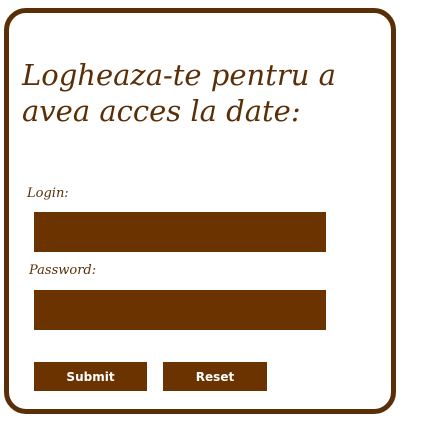 Image resolution: width=421 pixels, height=442 pixels. What do you see at coordinates (180, 310) in the screenshot?
I see `password-input` at bounding box center [180, 310].